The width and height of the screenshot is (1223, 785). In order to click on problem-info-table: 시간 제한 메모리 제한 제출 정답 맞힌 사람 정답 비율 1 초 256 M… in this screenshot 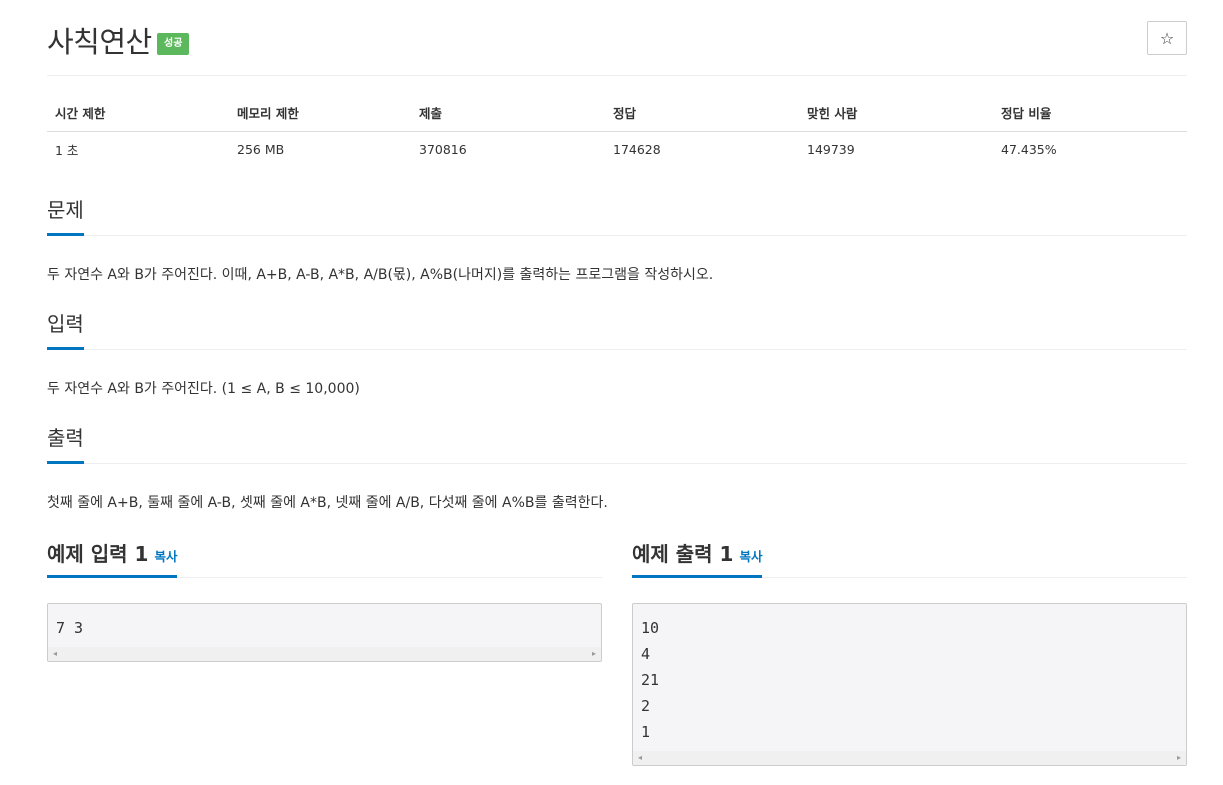, I will do `click(617, 130)`.